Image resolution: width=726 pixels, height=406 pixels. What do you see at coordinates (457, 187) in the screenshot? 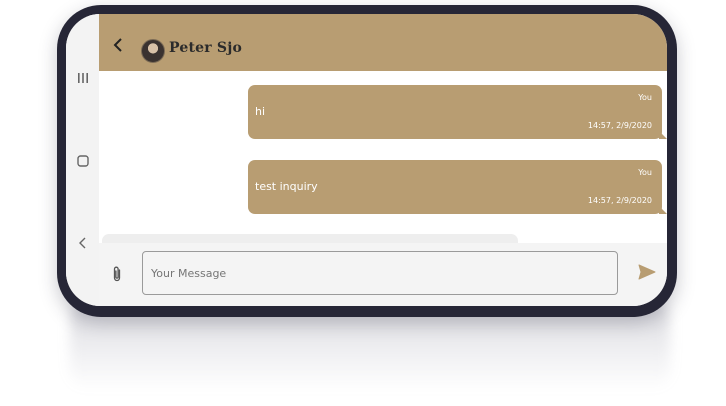
I see `message-bubble: You test inquiry 14:57, 2/9/2020` at bounding box center [457, 187].